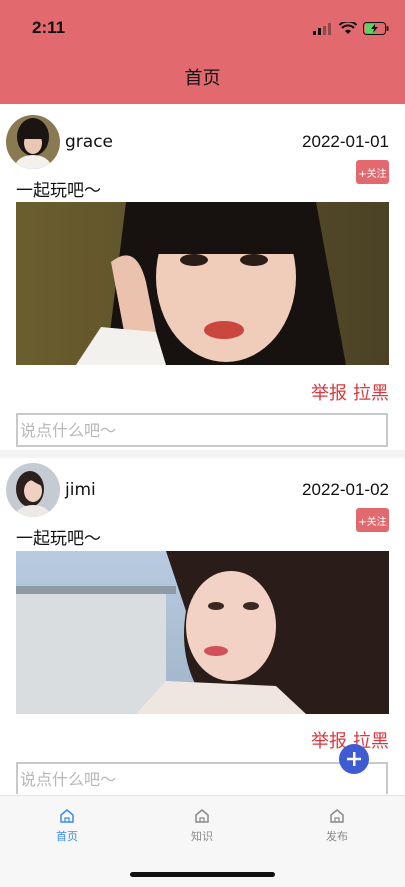 This screenshot has height=887, width=405. What do you see at coordinates (345, 489) in the screenshot?
I see `post-date: 2022-01-02` at bounding box center [345, 489].